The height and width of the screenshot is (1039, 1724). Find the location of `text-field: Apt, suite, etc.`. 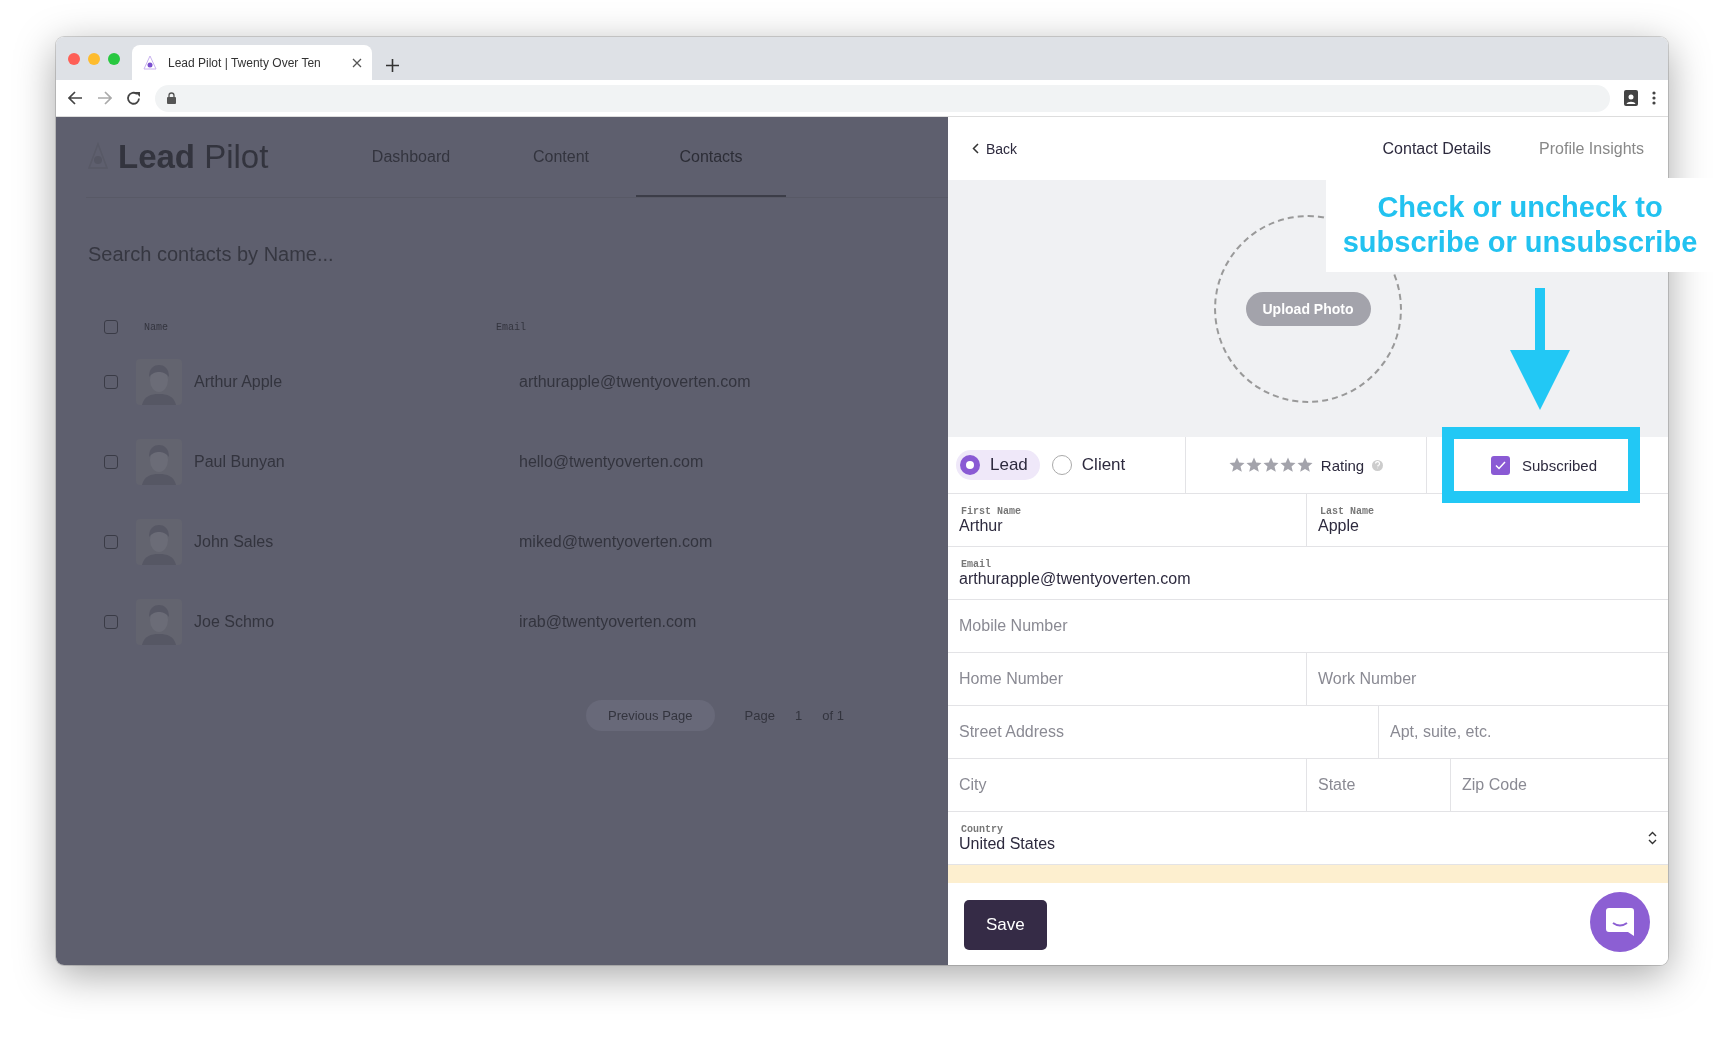

text-field: Apt, suite, etc. is located at coordinates (1523, 732).